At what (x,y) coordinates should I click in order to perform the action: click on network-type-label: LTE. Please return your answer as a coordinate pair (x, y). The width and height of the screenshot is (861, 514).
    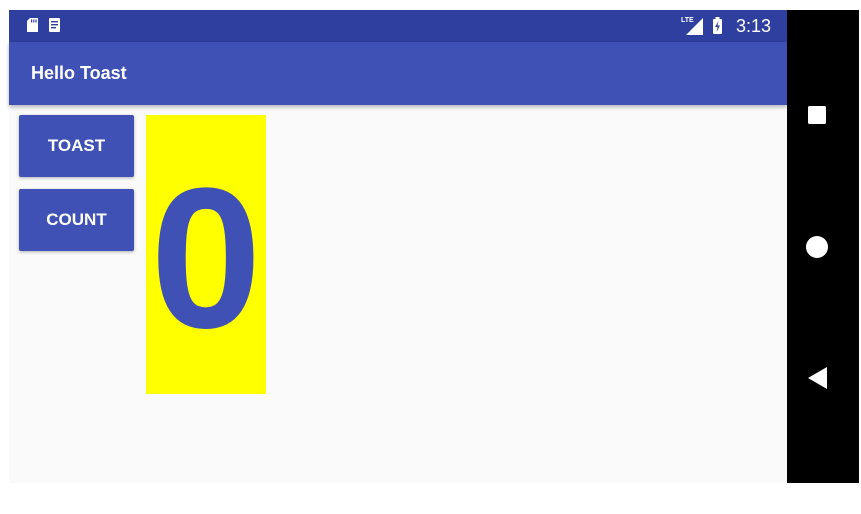
    Looking at the image, I should click on (687, 20).